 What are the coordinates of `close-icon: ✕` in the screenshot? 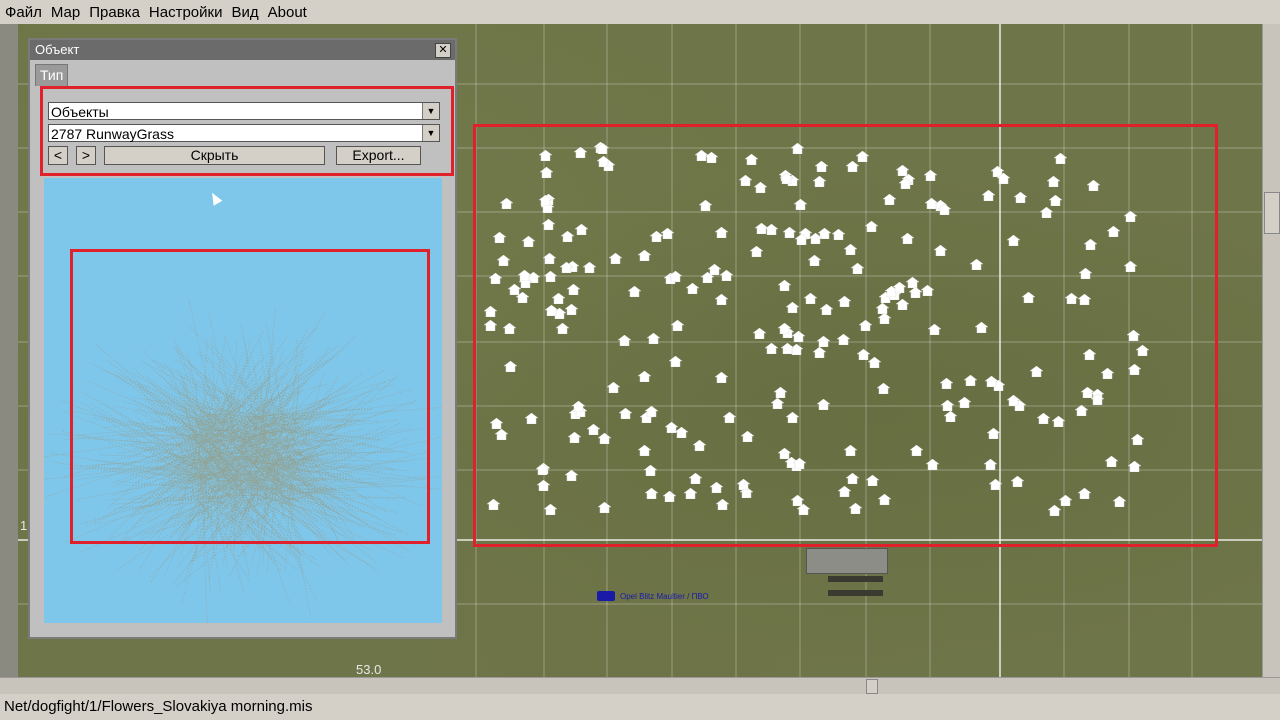 It's located at (443, 50).